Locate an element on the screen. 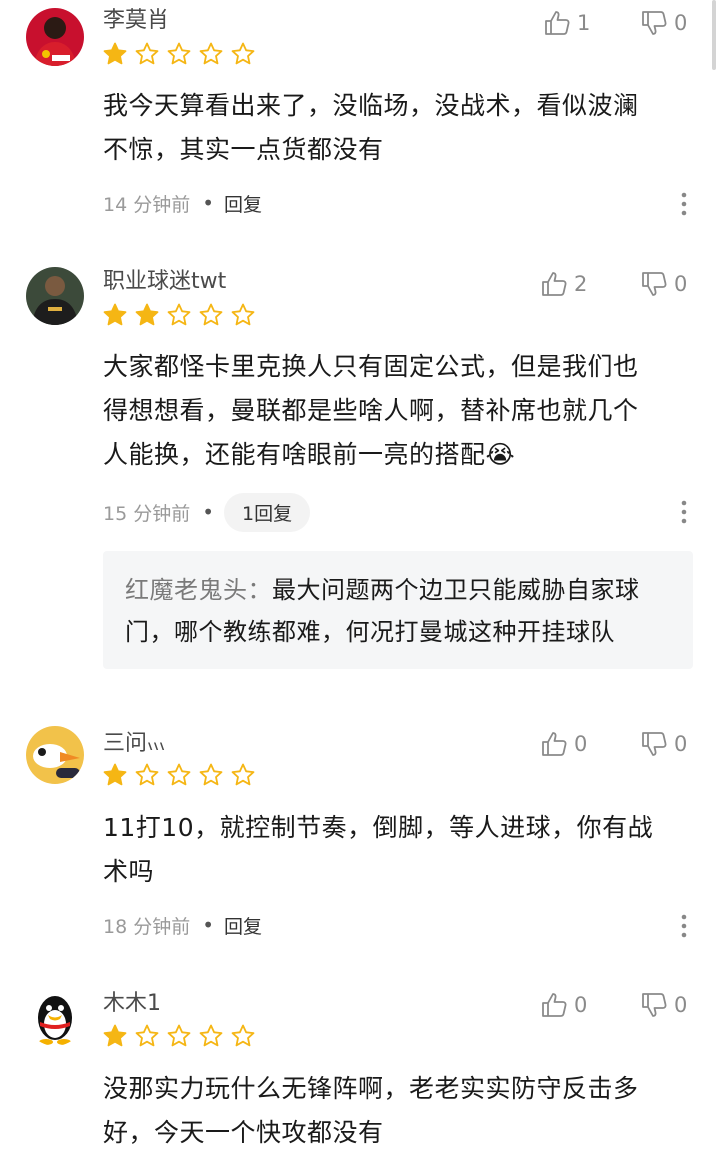  man-utd-player-avatar is located at coordinates (55, 37).